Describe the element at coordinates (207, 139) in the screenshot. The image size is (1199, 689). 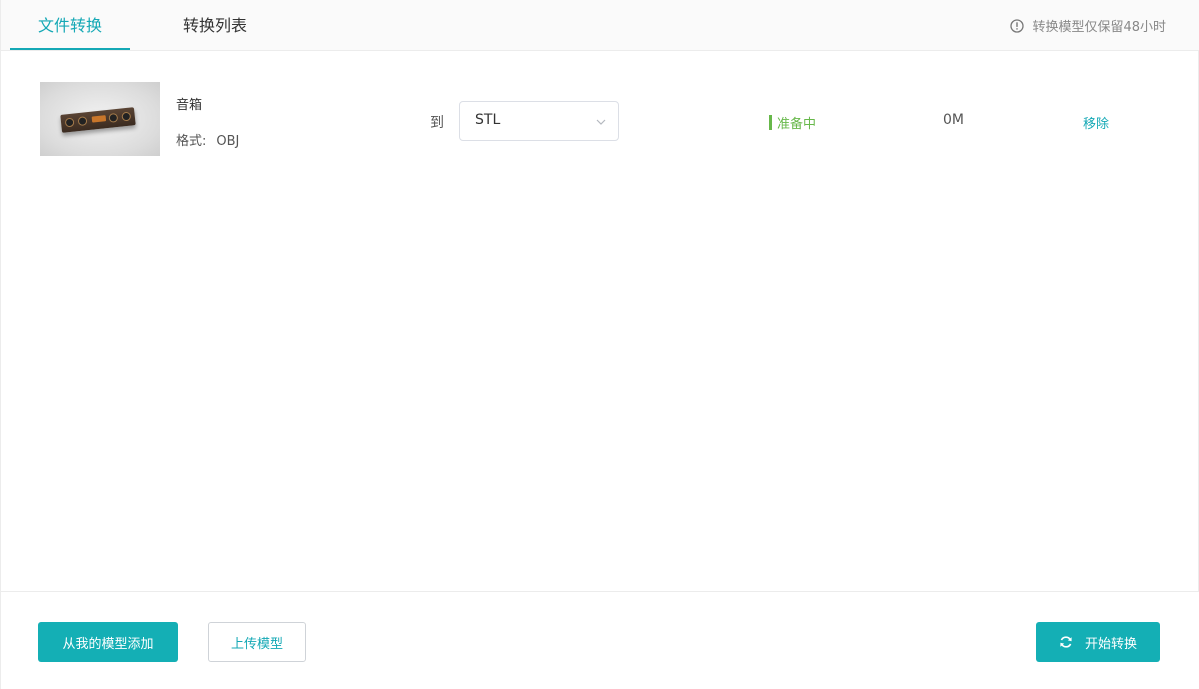
I see `file-format: 格式: OBJ` at that location.